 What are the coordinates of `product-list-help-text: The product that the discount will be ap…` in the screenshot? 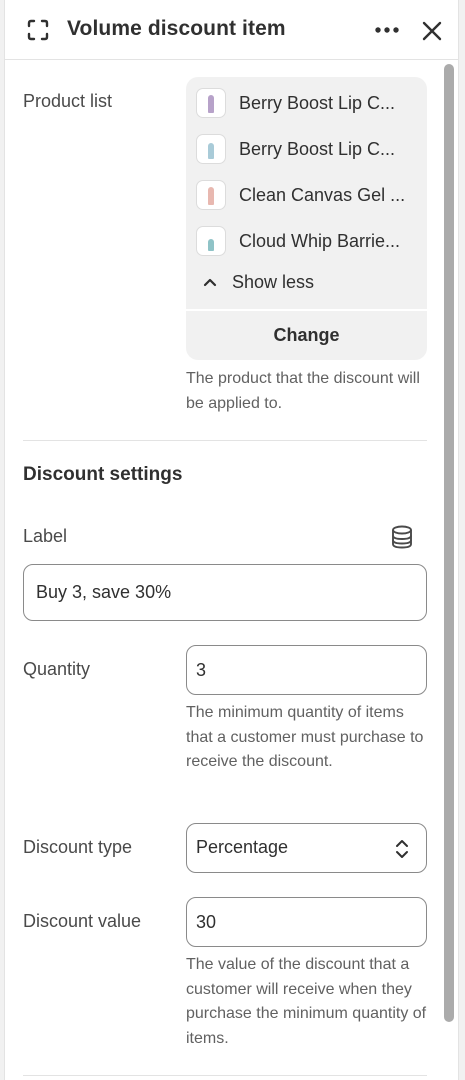 It's located at (303, 391).